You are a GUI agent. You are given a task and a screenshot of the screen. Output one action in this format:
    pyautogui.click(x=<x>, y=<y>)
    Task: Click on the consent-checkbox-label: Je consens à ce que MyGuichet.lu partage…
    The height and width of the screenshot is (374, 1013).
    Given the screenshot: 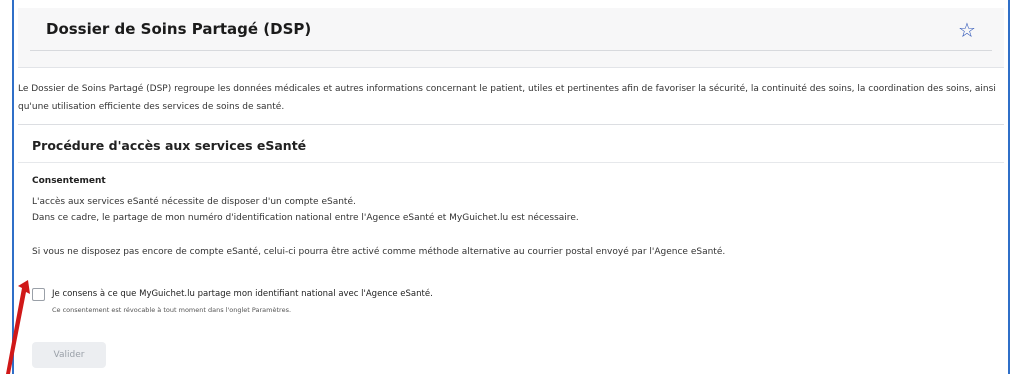 What is the action you would take?
    pyautogui.click(x=242, y=294)
    